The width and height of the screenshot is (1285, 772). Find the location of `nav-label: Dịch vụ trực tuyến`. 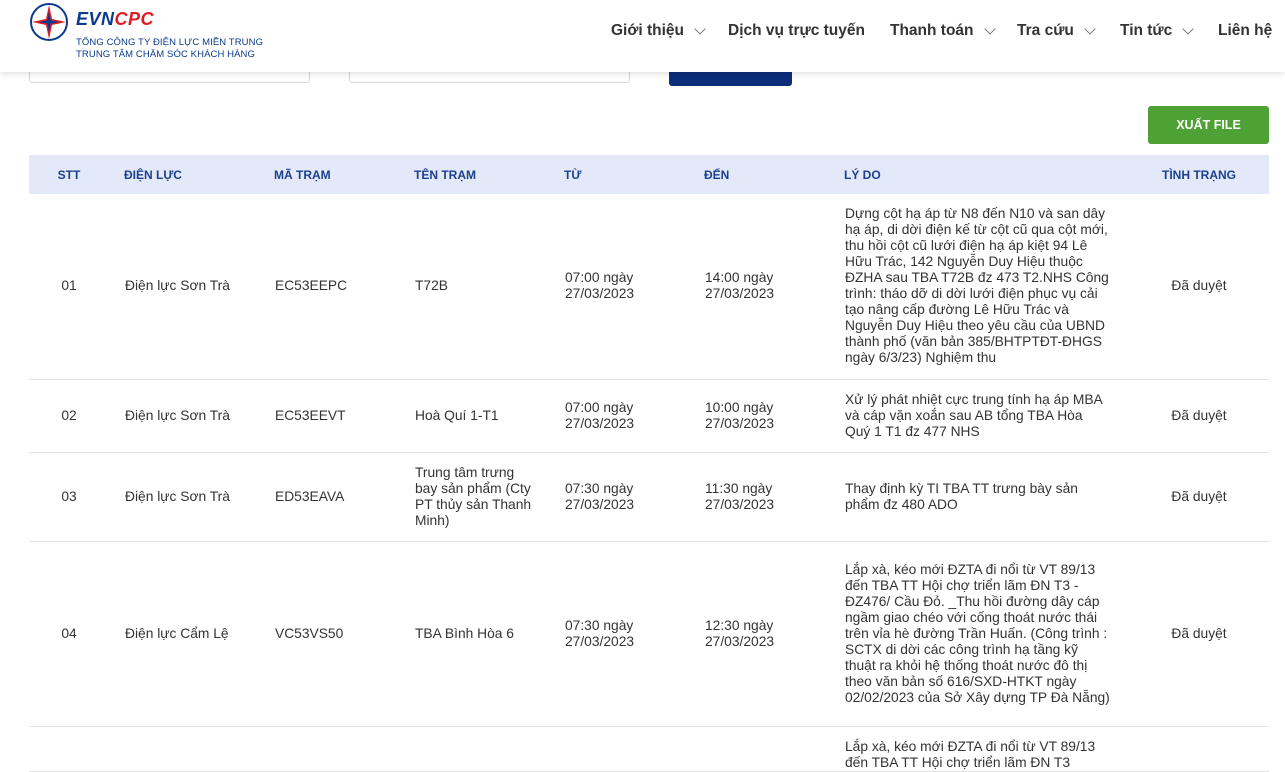

nav-label: Dịch vụ trực tuyến is located at coordinates (796, 30).